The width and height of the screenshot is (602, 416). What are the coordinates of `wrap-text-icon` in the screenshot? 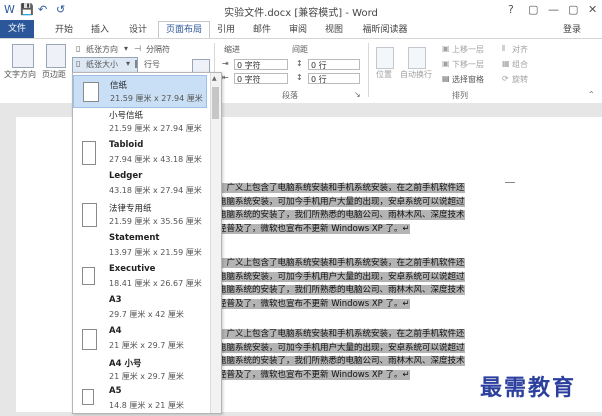 It's located at (417, 58).